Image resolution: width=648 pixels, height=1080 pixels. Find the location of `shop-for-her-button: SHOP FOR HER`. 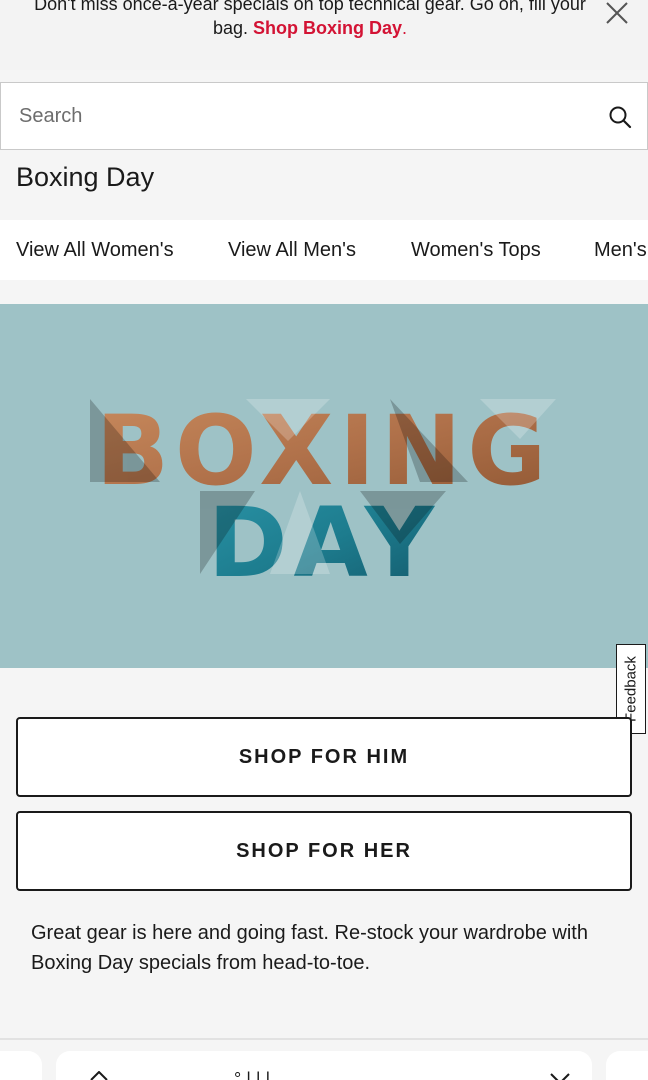

shop-for-her-button: SHOP FOR HER is located at coordinates (324, 851).